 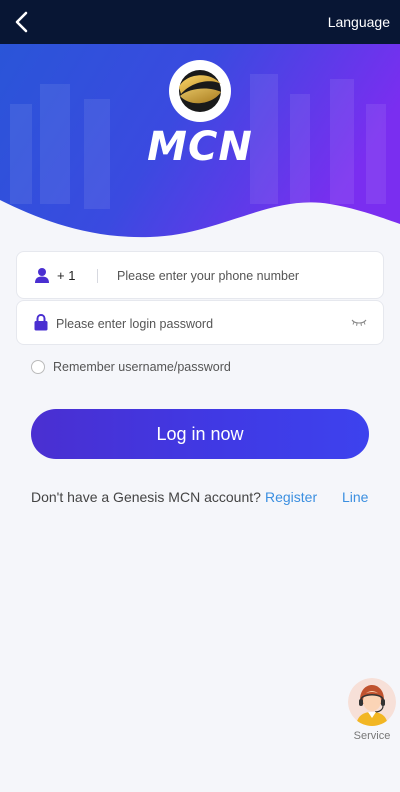 I want to click on phone-input, so click(x=242, y=276).